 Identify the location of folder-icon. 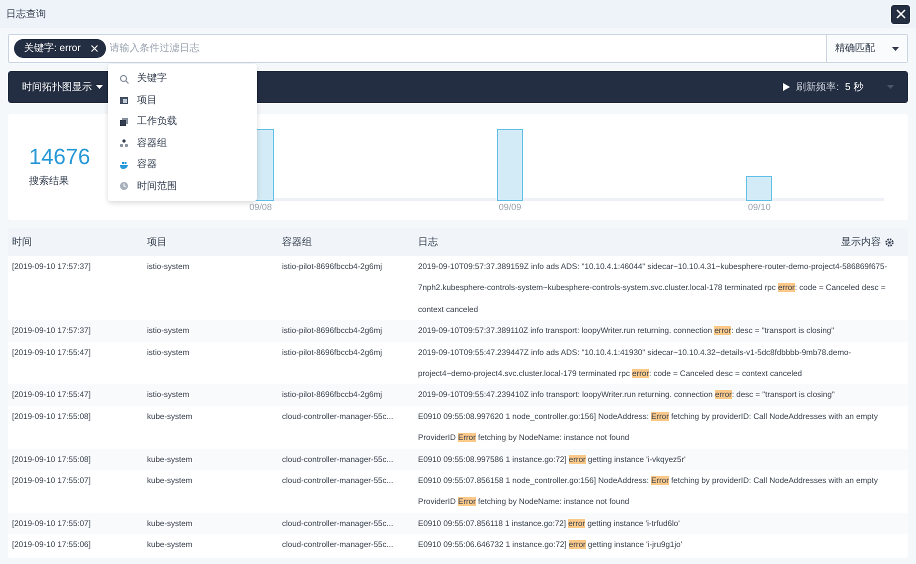
(124, 100).